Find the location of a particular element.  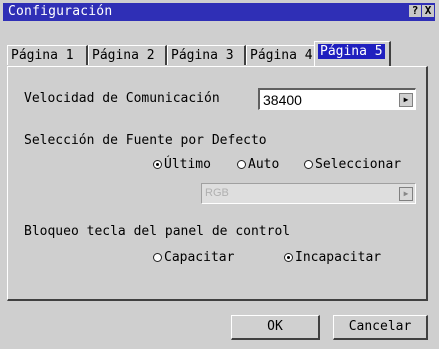

radio-auto: Auto is located at coordinates (258, 164).